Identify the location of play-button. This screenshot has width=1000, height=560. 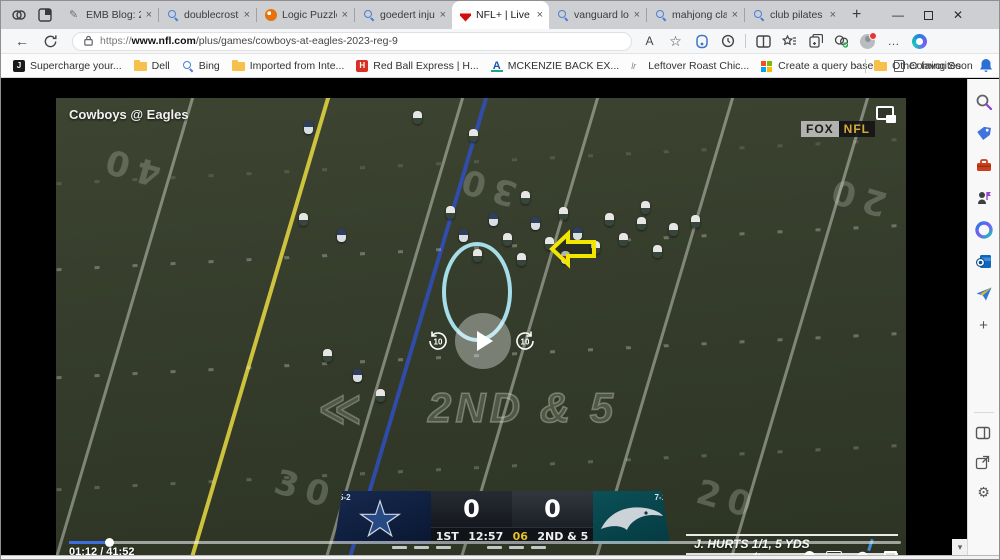
(483, 341).